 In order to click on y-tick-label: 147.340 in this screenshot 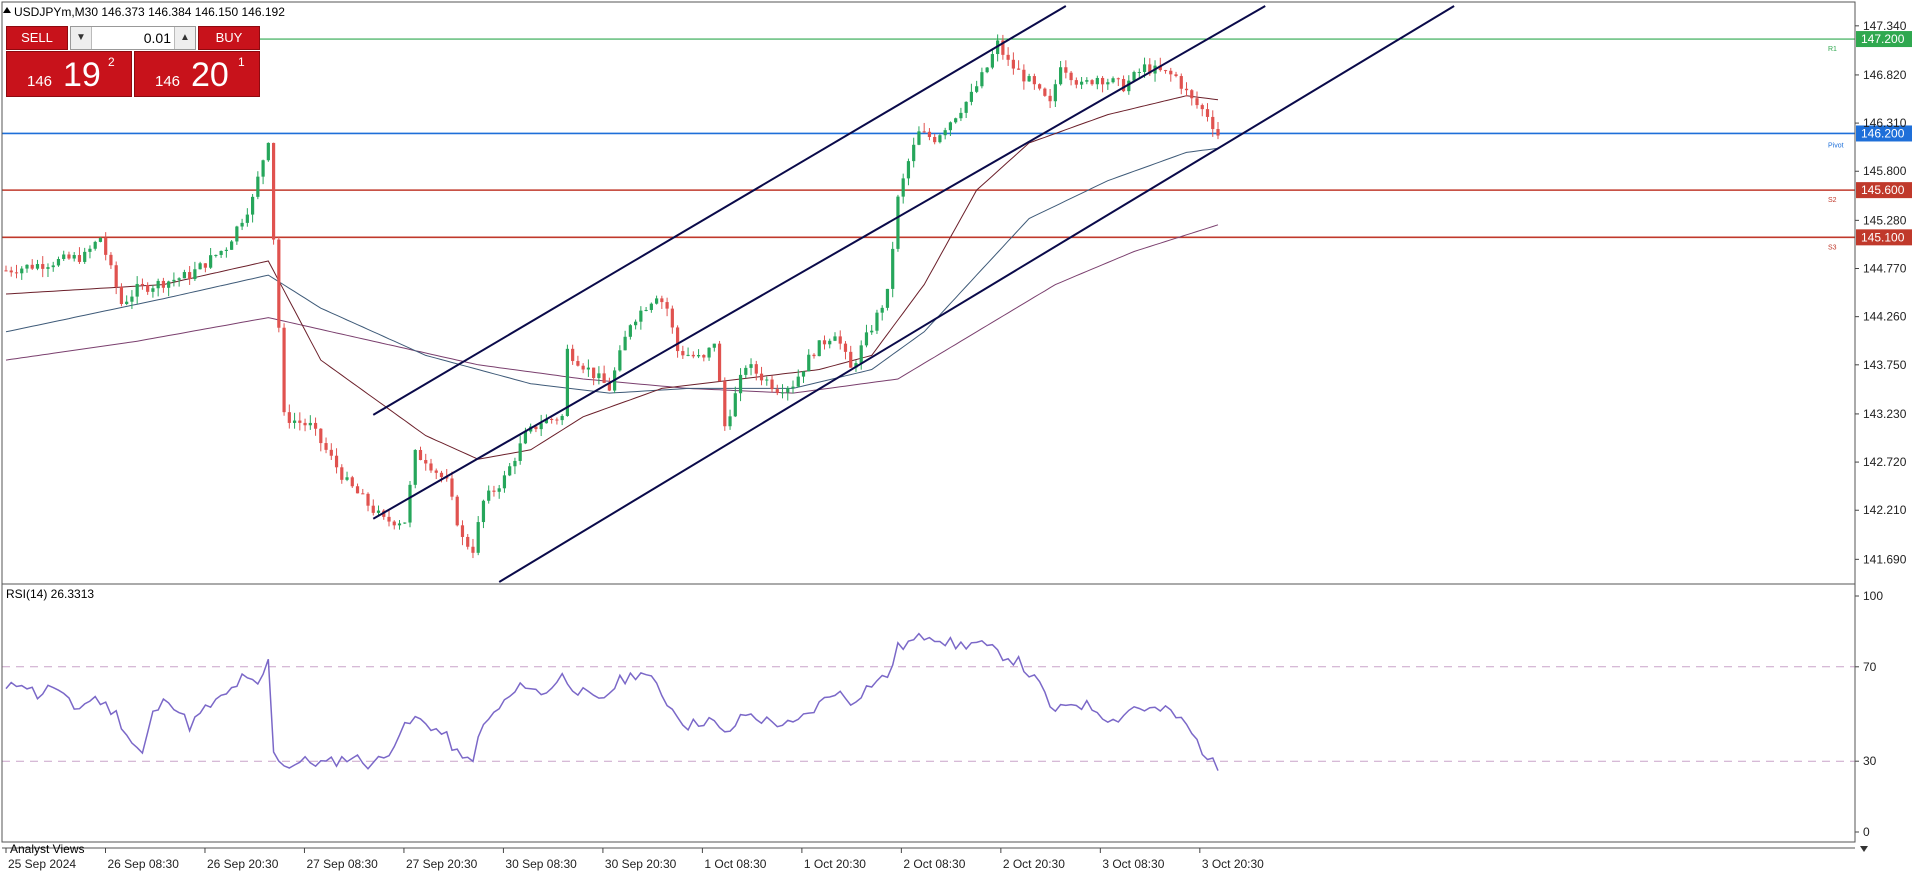, I will do `click(1885, 26)`.